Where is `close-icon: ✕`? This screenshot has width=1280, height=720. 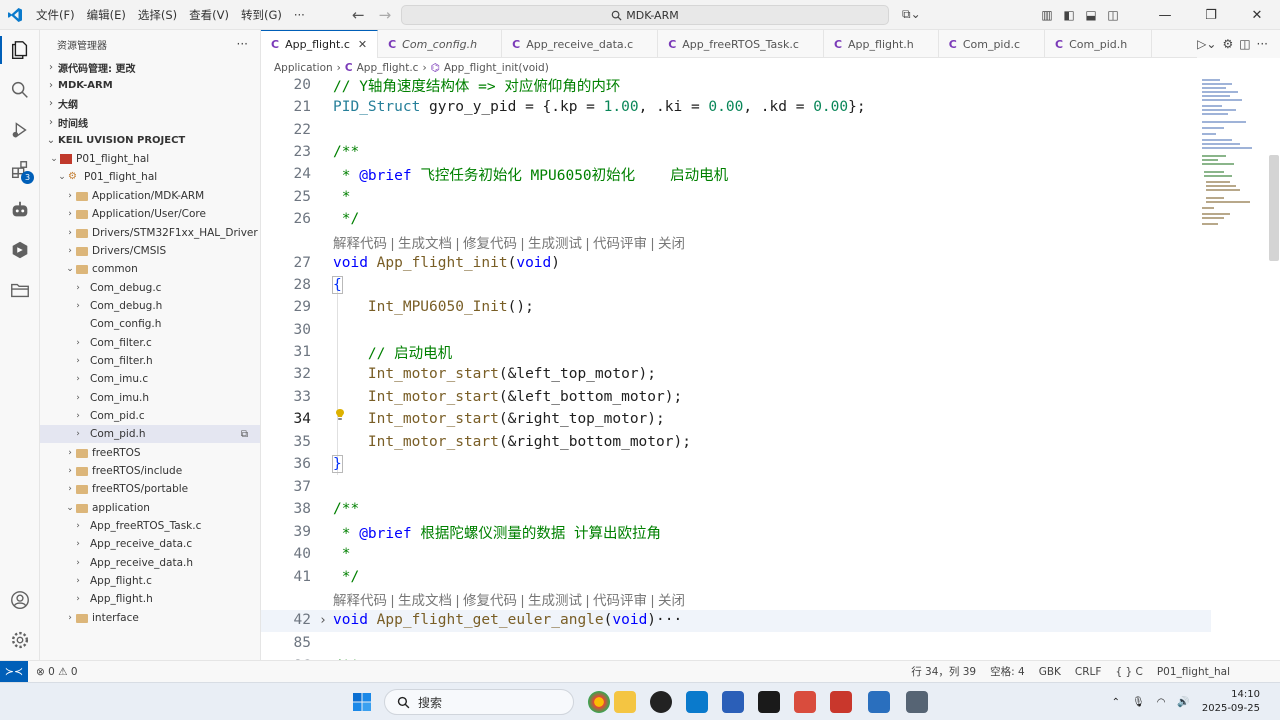 close-icon: ✕ is located at coordinates (362, 44).